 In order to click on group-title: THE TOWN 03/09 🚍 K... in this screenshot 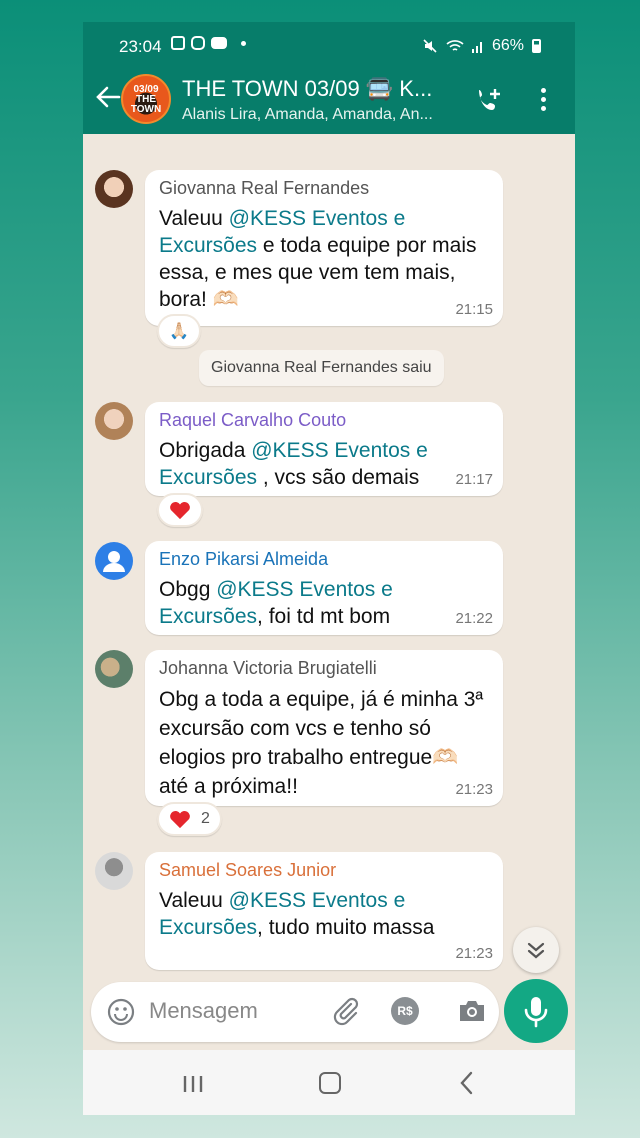, I will do `click(317, 89)`.